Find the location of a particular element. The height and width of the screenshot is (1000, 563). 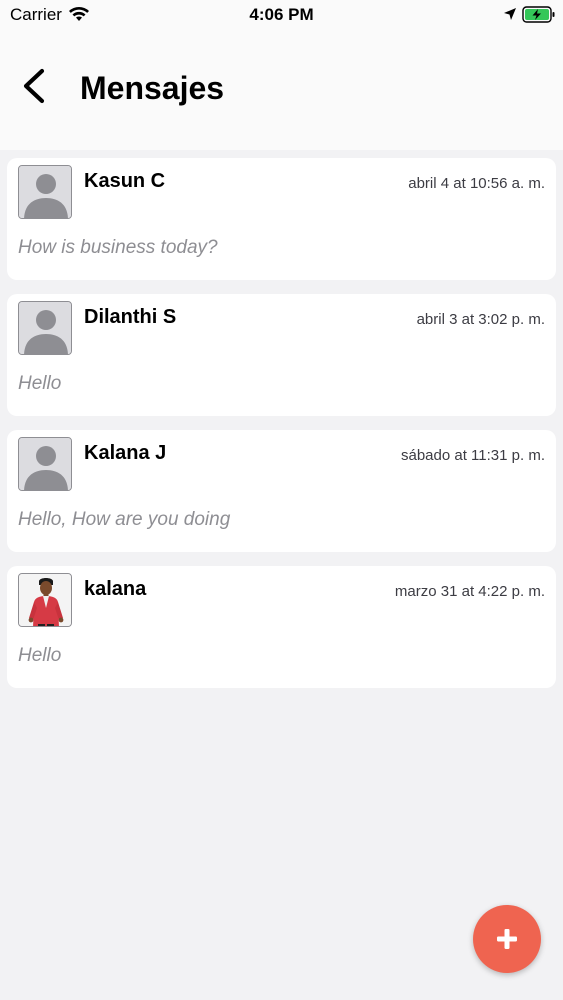

page-title: Mensajes is located at coordinates (152, 88).